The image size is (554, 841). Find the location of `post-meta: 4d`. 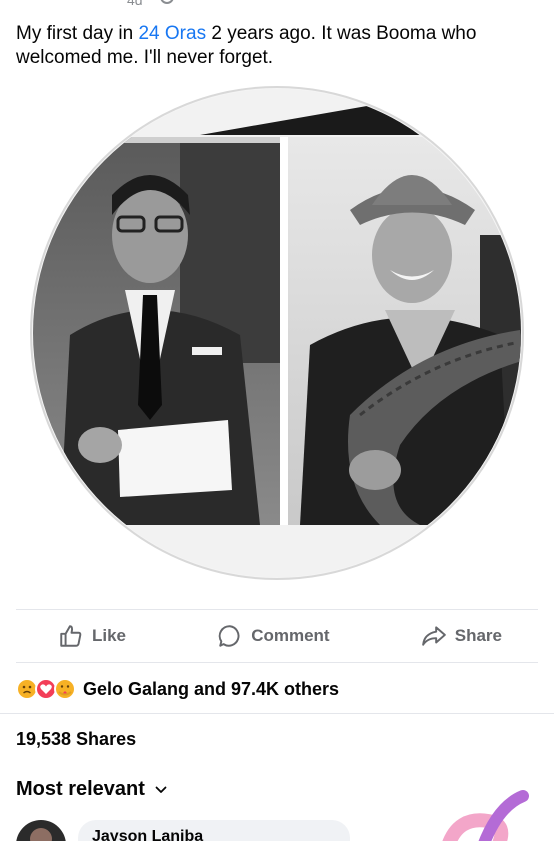

post-meta: 4d is located at coordinates (277, 4).